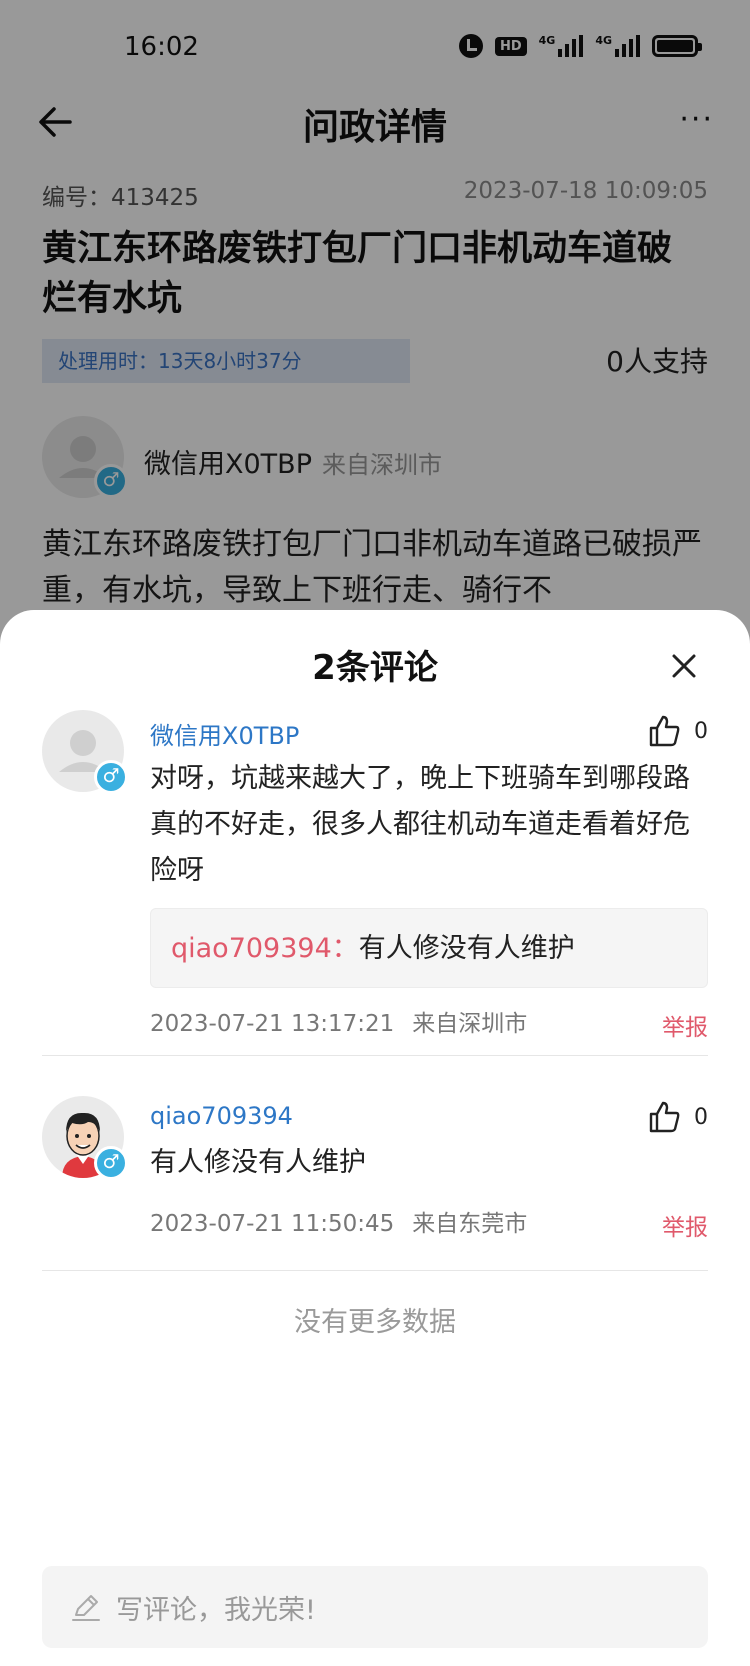 The image size is (750, 1666). What do you see at coordinates (375, 668) in the screenshot?
I see `comments-title: 2条评论` at bounding box center [375, 668].